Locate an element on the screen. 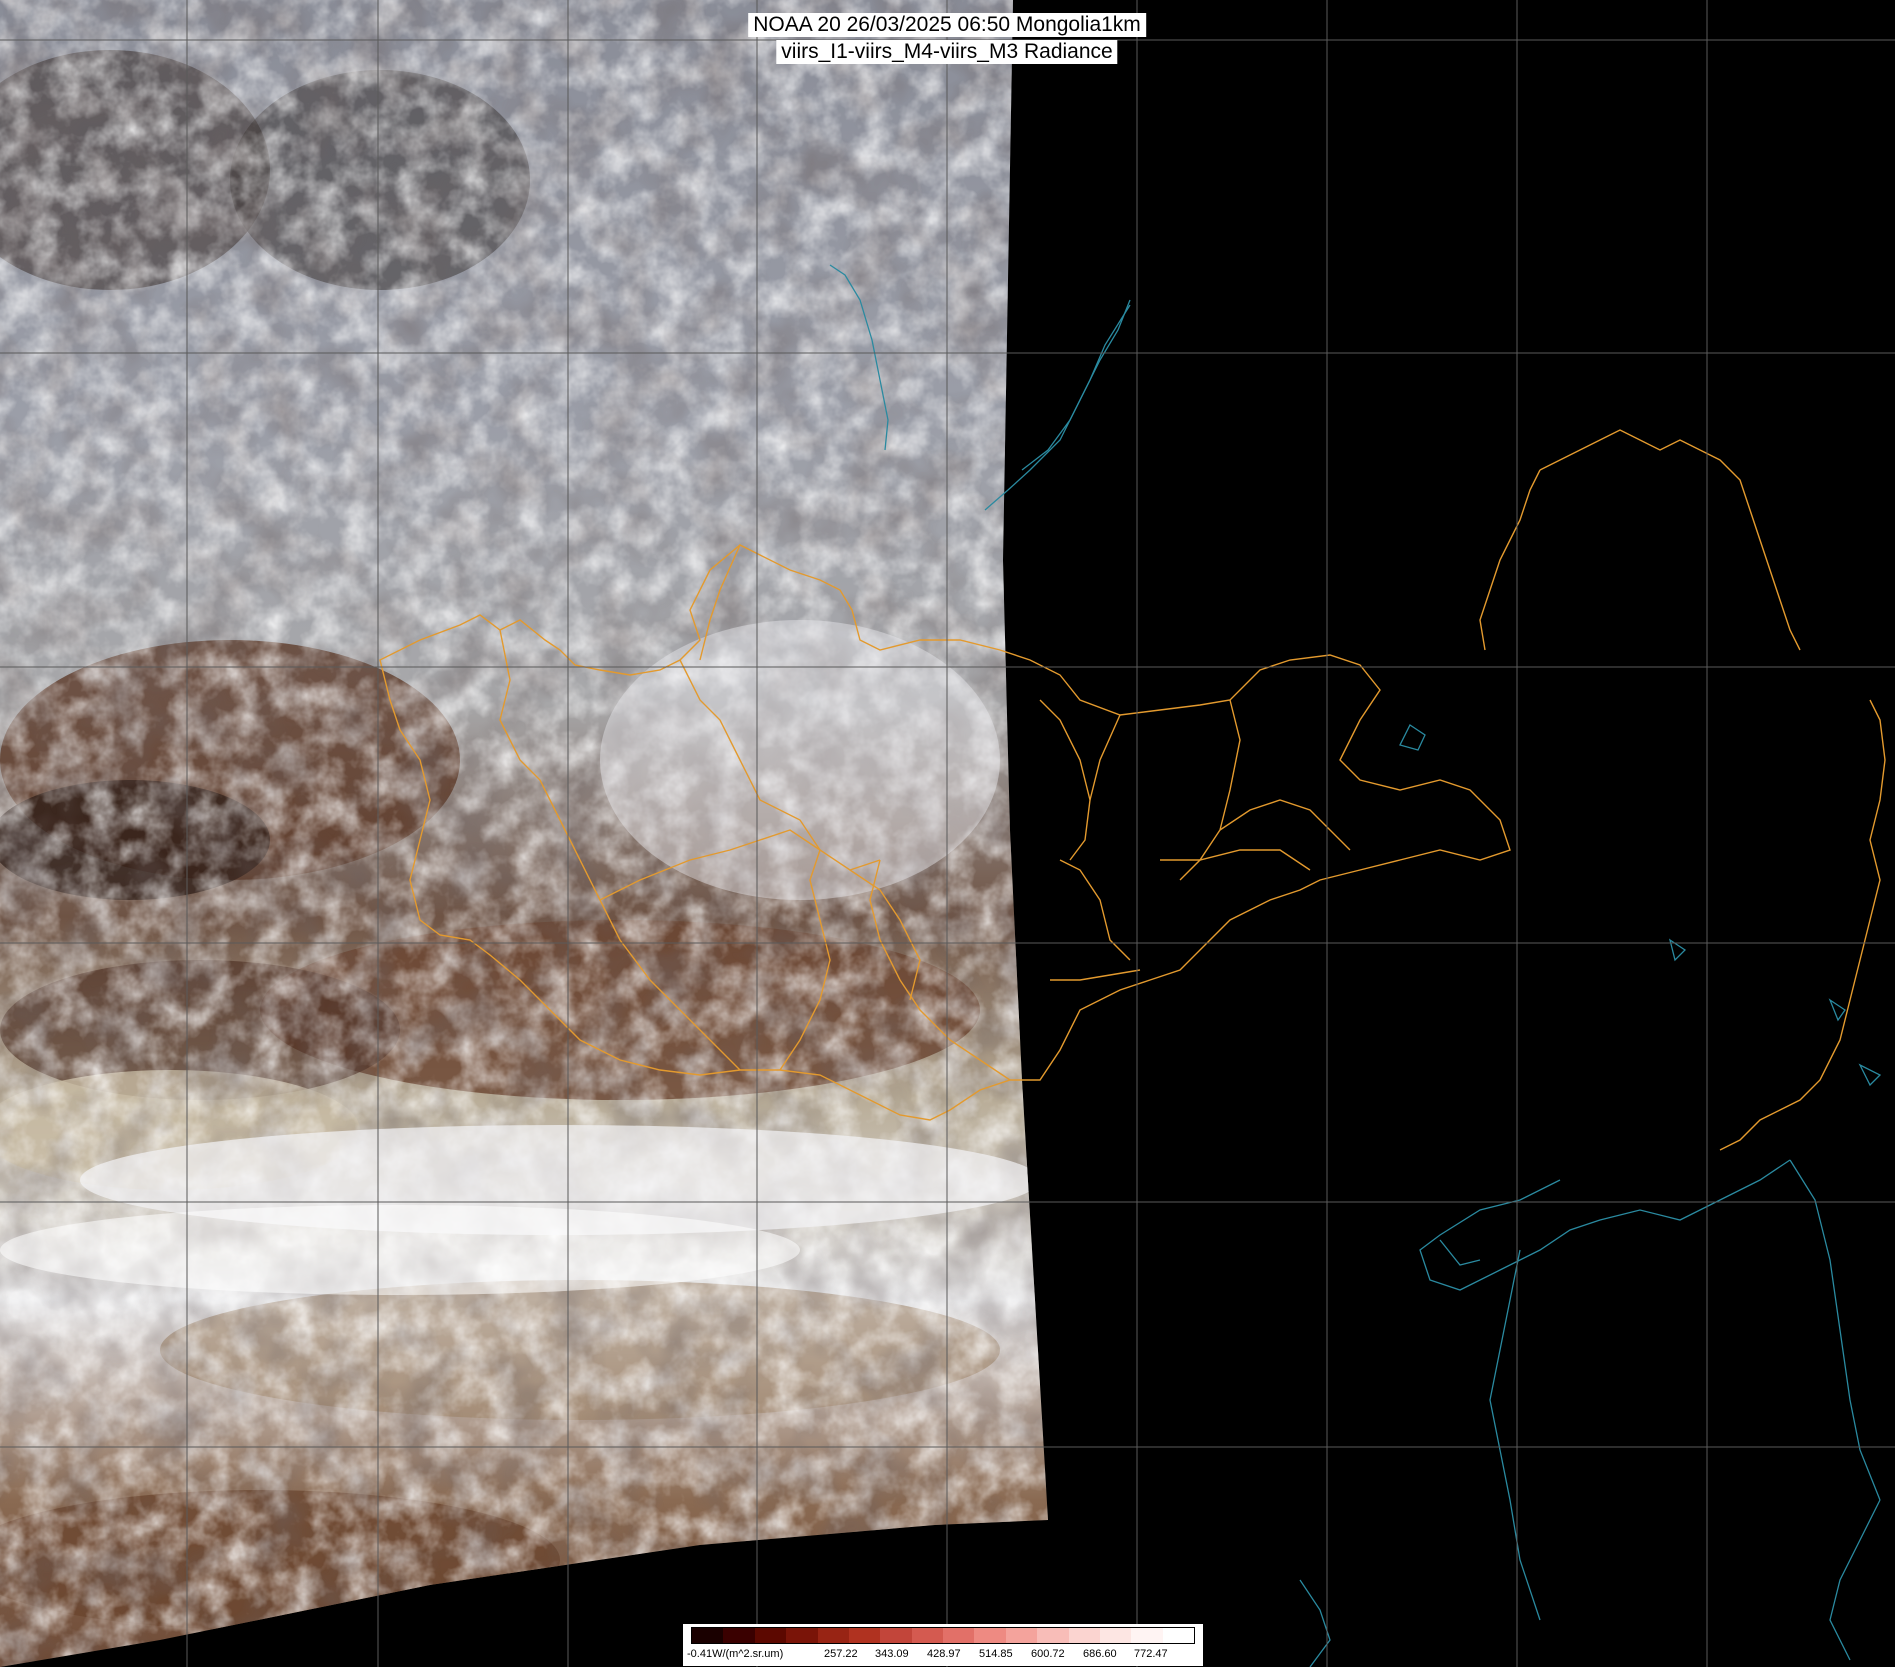 This screenshot has height=1667, width=1895. colorbar-tick: 343.09 is located at coordinates (892, 1654).